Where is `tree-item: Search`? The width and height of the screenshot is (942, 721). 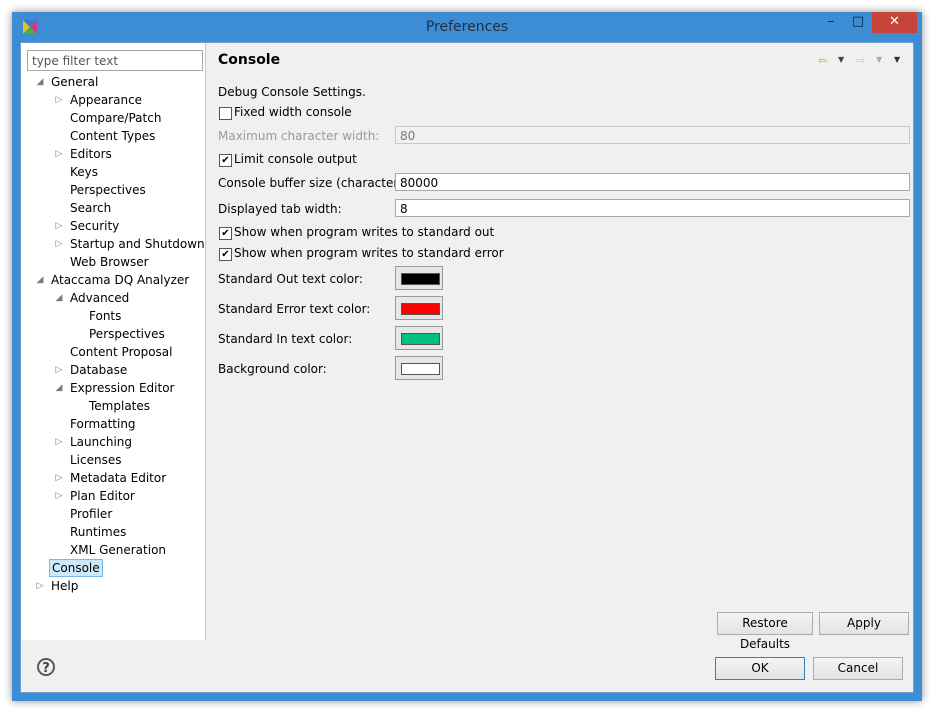 tree-item: Search is located at coordinates (113, 208).